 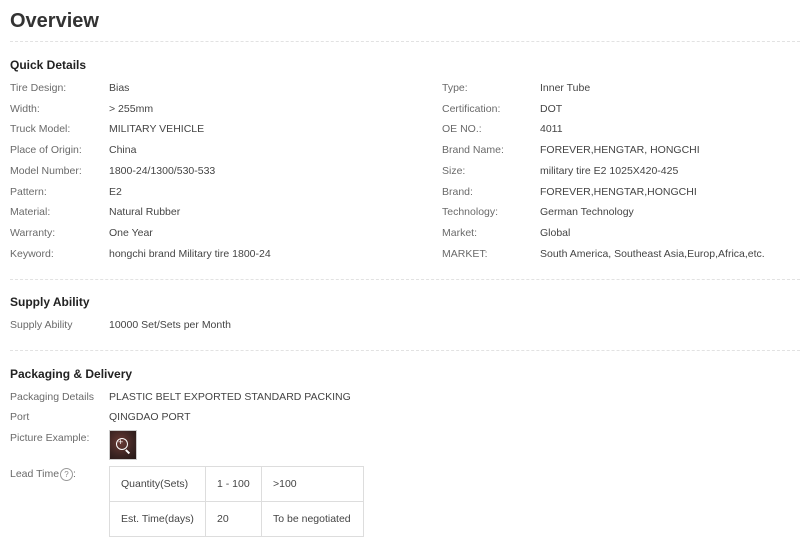 I want to click on detail-label: Size:, so click(x=454, y=170).